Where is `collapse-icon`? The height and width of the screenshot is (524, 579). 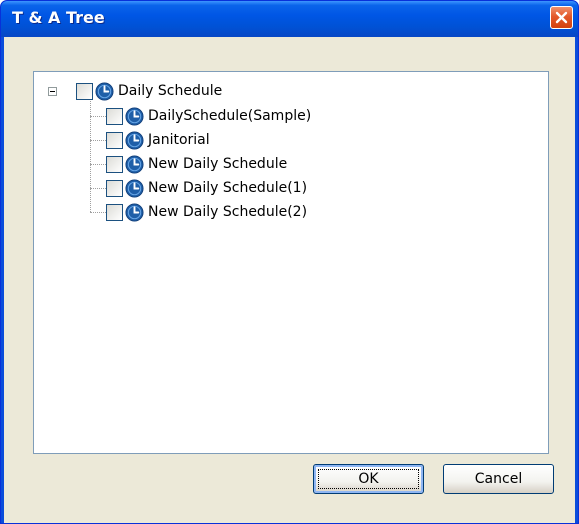
collapse-icon is located at coordinates (52, 91).